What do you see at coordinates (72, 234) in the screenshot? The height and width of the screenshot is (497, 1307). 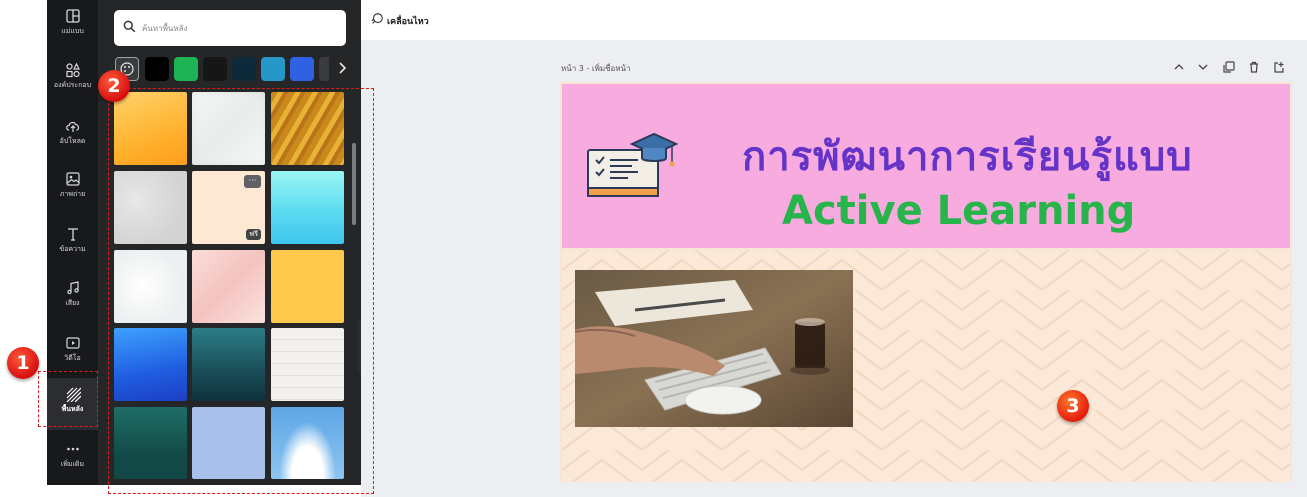 I see `text-icon` at bounding box center [72, 234].